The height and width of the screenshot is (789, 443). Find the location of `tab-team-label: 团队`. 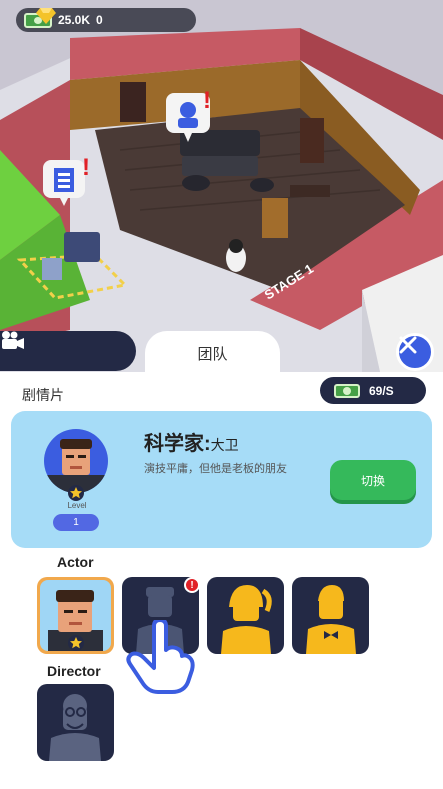

tab-team-label: 团队 is located at coordinates (212, 354).